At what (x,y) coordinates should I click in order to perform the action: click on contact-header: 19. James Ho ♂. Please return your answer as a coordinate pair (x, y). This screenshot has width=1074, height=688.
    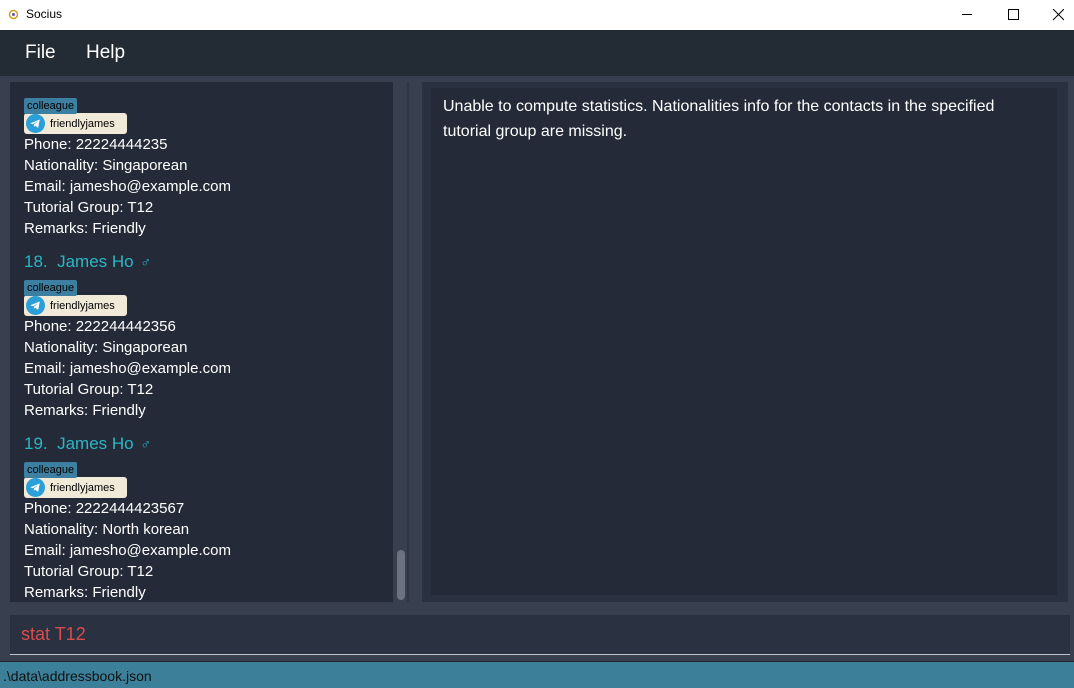
    Looking at the image, I should click on (127, 444).